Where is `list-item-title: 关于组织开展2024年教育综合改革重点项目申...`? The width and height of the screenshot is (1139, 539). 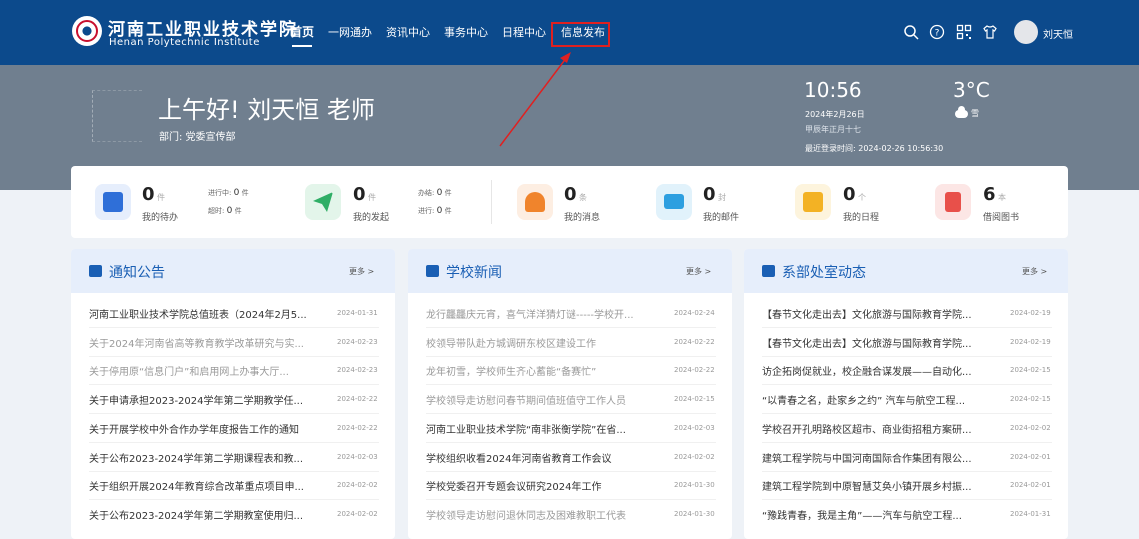 list-item-title: 关于组织开展2024年教育综合改革重点项目申... is located at coordinates (206, 485).